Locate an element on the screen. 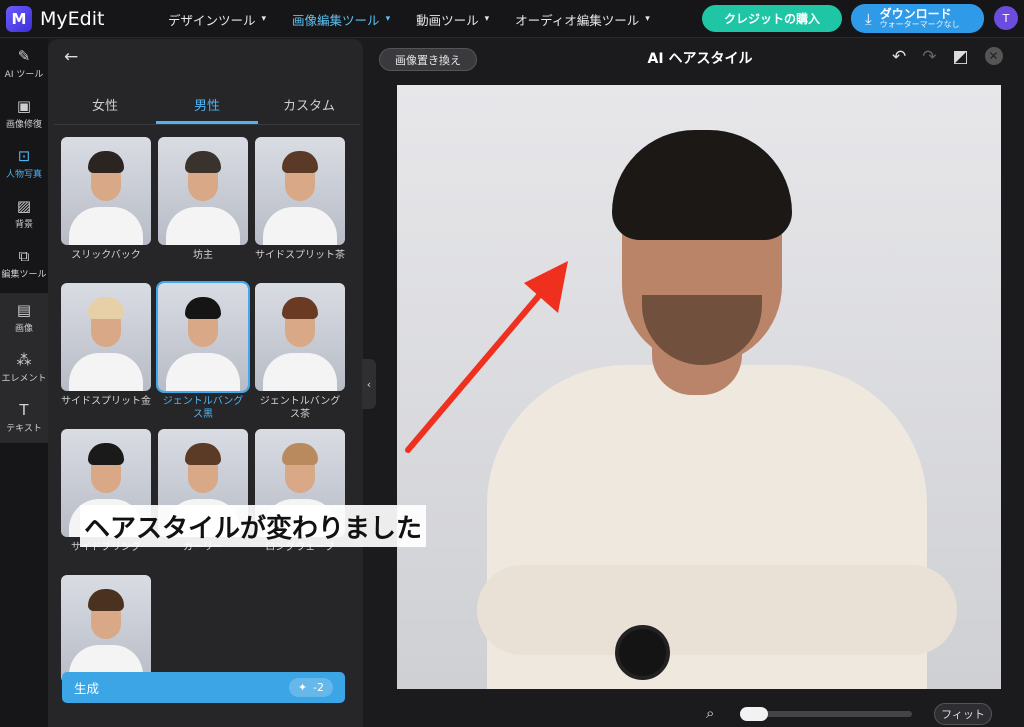 The height and width of the screenshot is (727, 1024). credit-cost-badge: ✦ -2 is located at coordinates (310, 687).